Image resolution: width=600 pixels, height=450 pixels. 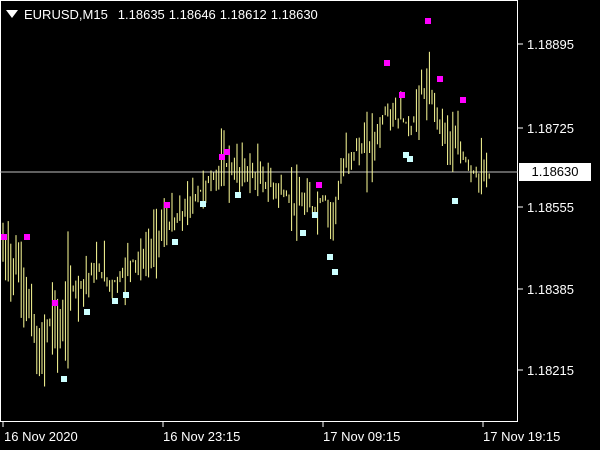 I want to click on ohlc-low: 1.18612, so click(x=243, y=14).